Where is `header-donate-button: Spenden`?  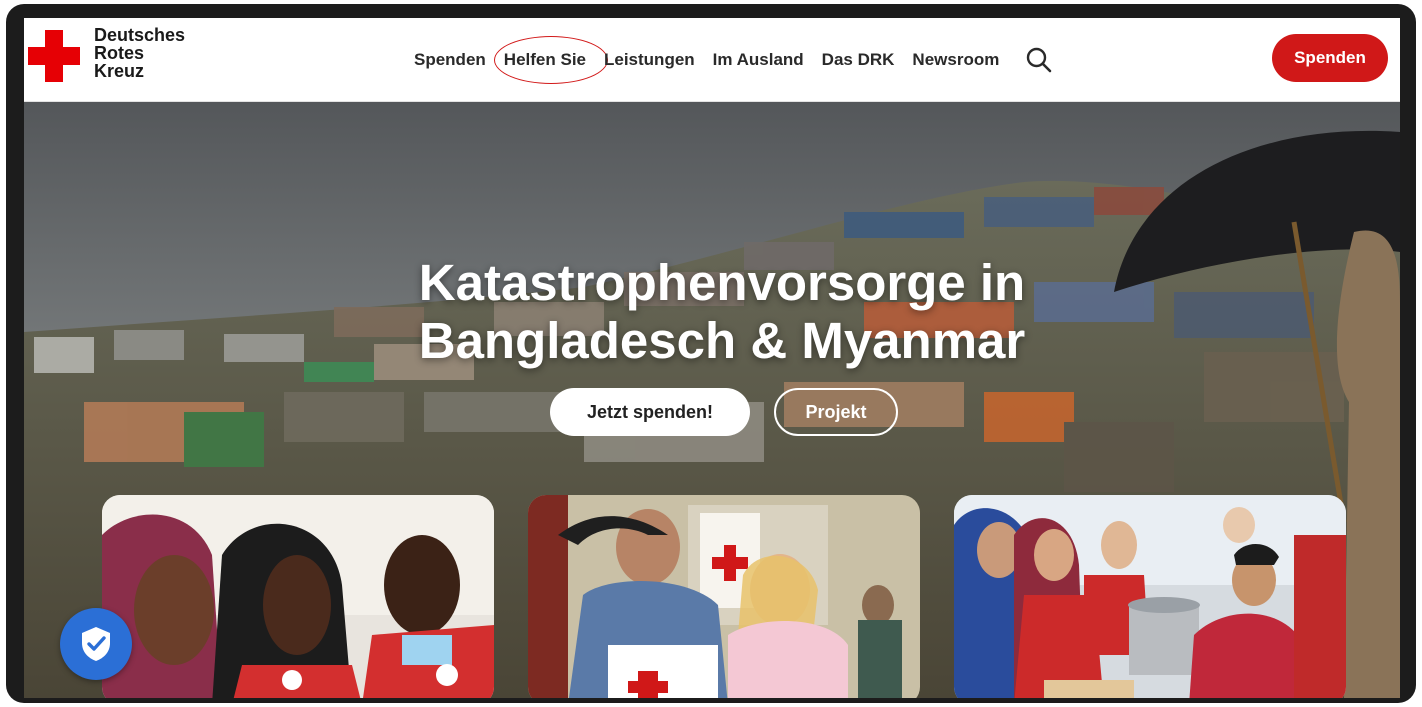 header-donate-button: Spenden is located at coordinates (1330, 58).